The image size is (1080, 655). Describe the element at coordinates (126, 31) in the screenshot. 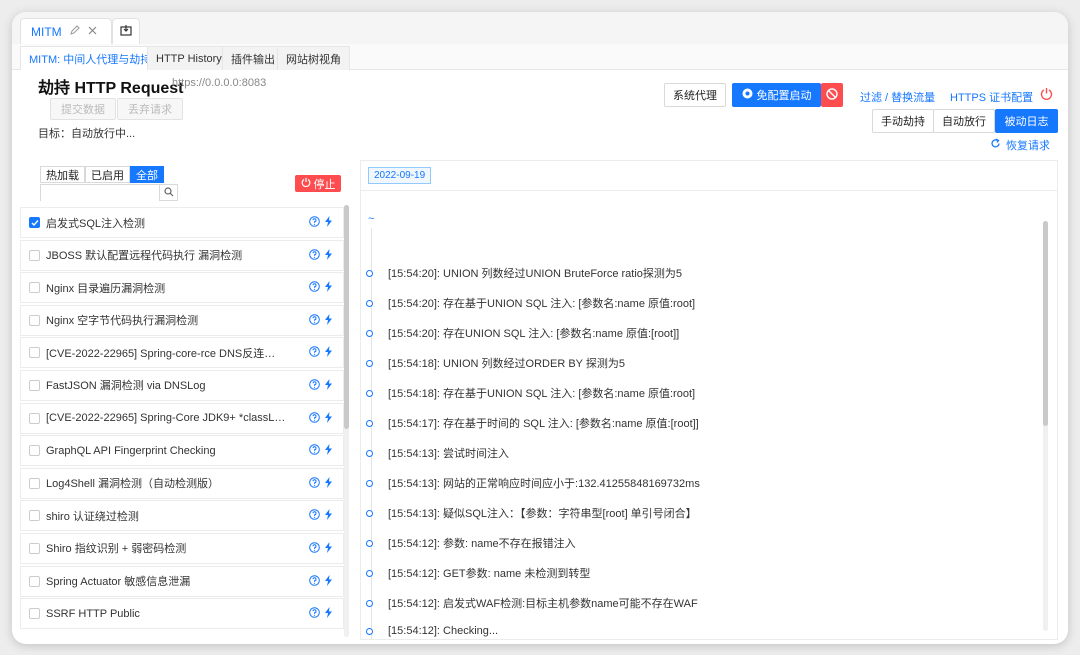

I see `new-tab-button` at that location.